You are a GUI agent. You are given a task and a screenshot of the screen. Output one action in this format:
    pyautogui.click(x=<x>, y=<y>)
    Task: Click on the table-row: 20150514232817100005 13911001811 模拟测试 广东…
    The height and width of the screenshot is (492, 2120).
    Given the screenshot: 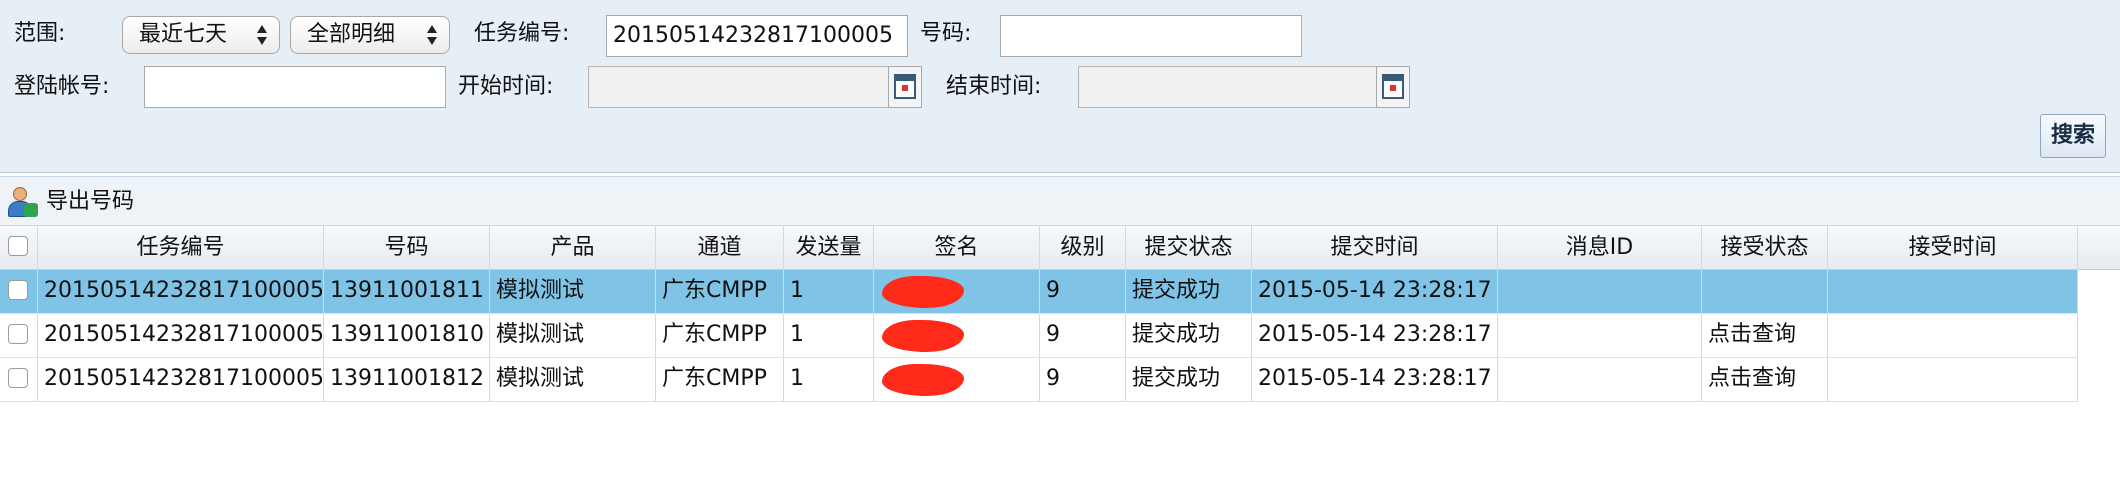 What is the action you would take?
    pyautogui.click(x=1039, y=292)
    